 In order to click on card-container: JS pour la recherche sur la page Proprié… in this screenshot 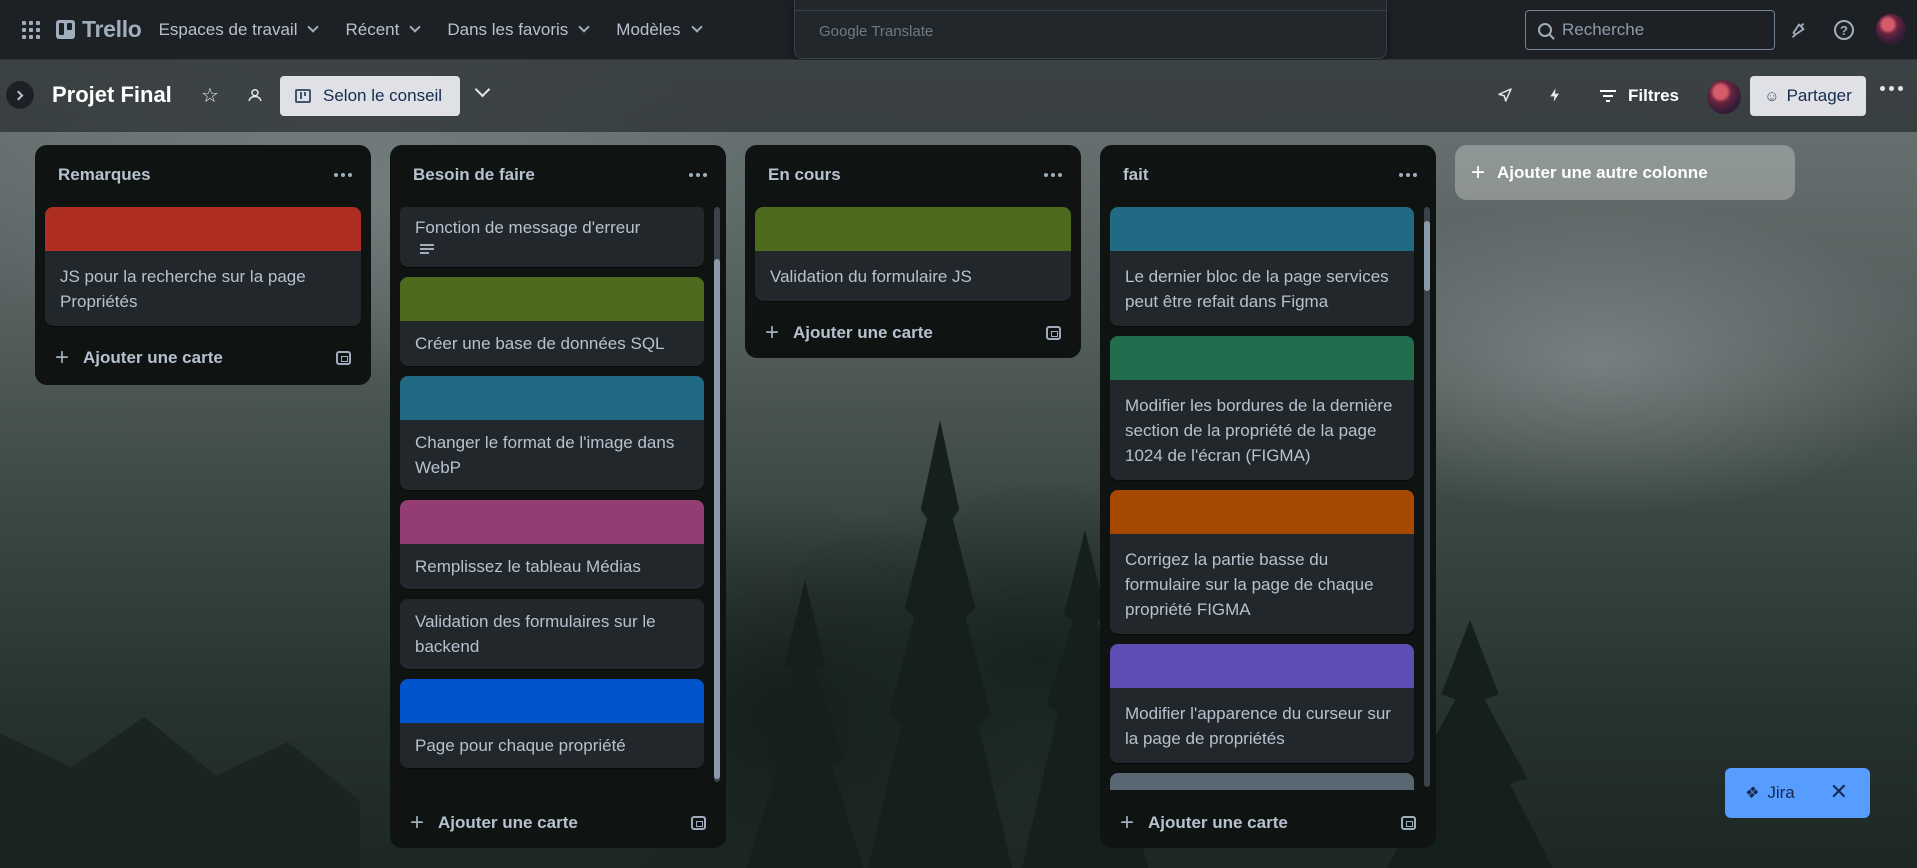, I will do `click(203, 271)`.